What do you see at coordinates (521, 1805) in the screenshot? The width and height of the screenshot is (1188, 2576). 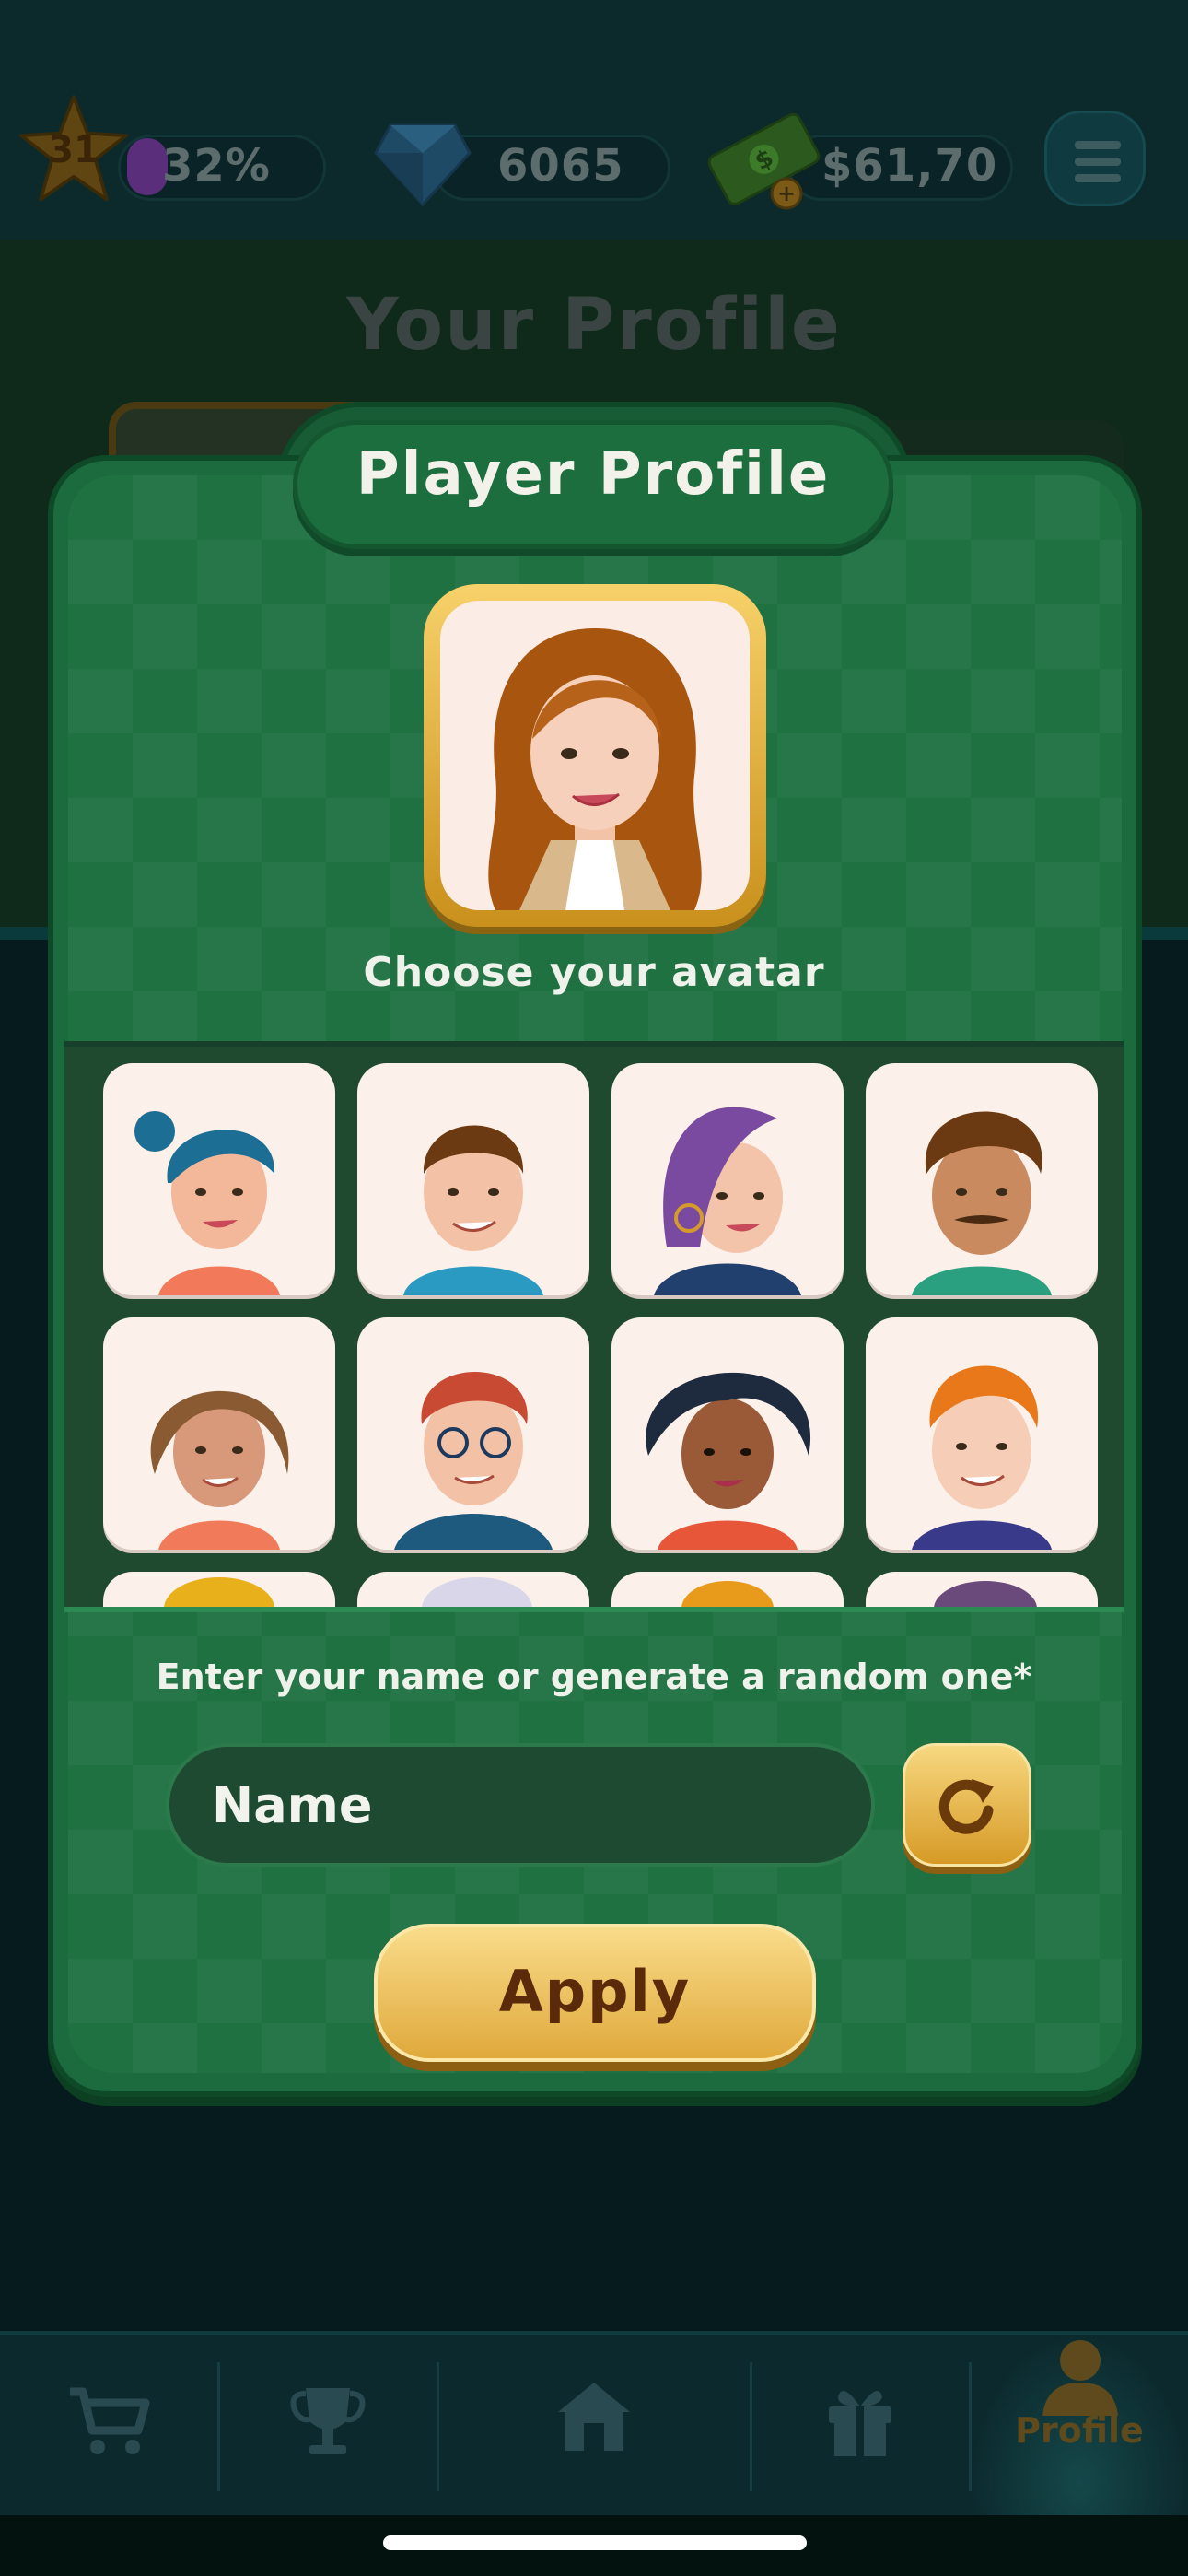 I see `name-input` at bounding box center [521, 1805].